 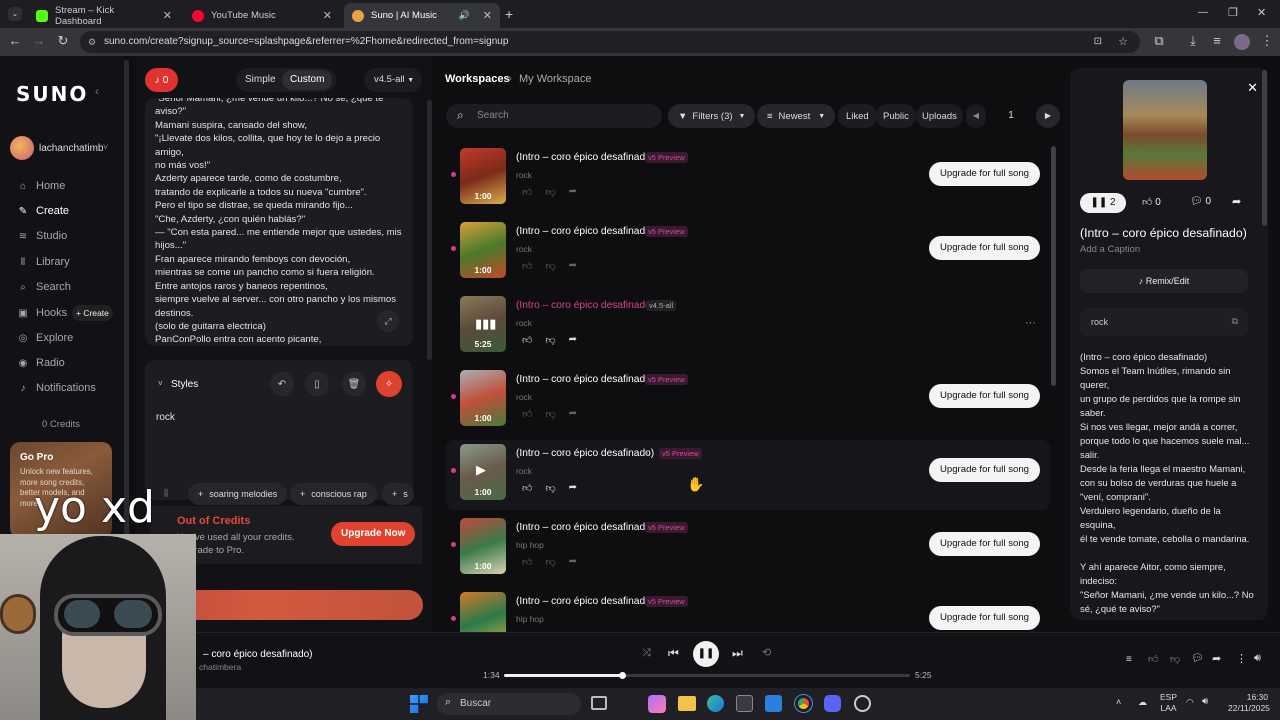 What do you see at coordinates (1217, 40) in the screenshot?
I see `reading-list-icon: ≡` at bounding box center [1217, 40].